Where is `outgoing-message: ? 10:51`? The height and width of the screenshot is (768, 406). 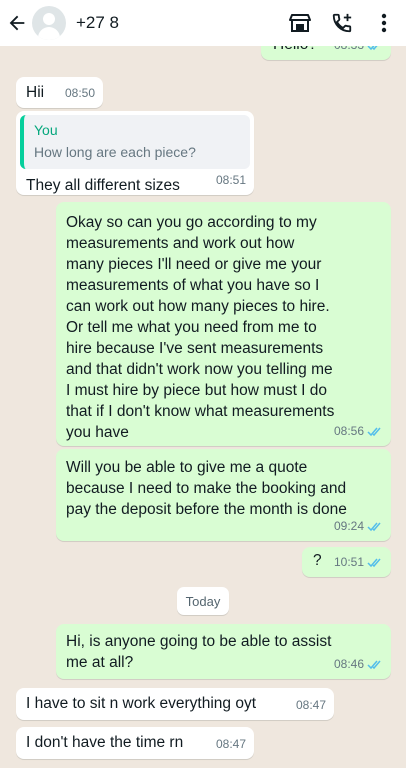 outgoing-message: ? 10:51 is located at coordinates (346, 562).